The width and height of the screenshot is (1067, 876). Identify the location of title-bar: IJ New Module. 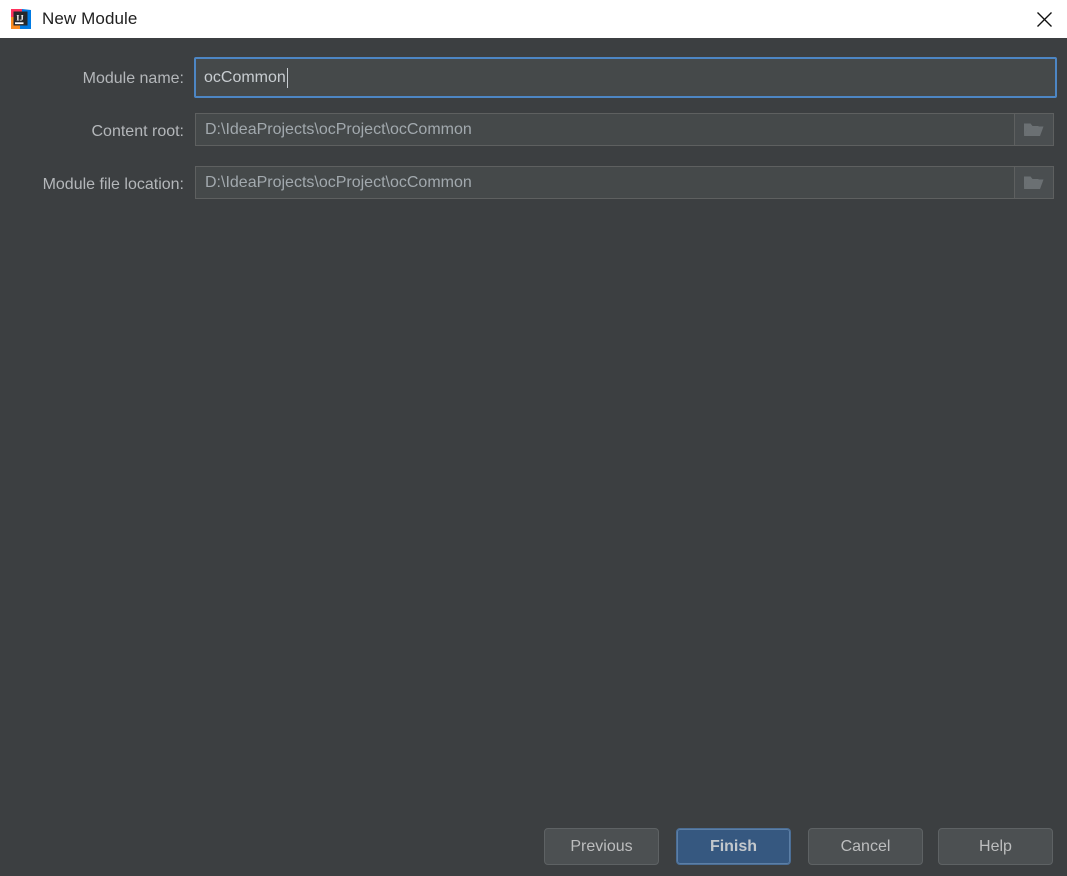
(533, 19).